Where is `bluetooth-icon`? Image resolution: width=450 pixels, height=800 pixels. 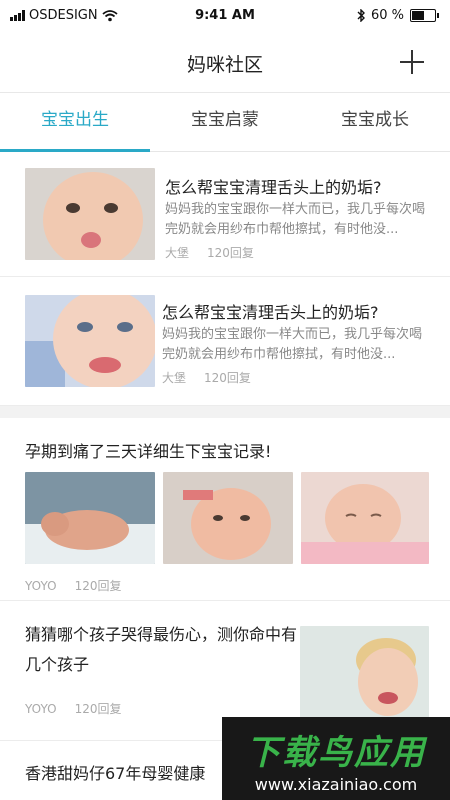
bluetooth-icon is located at coordinates (361, 15).